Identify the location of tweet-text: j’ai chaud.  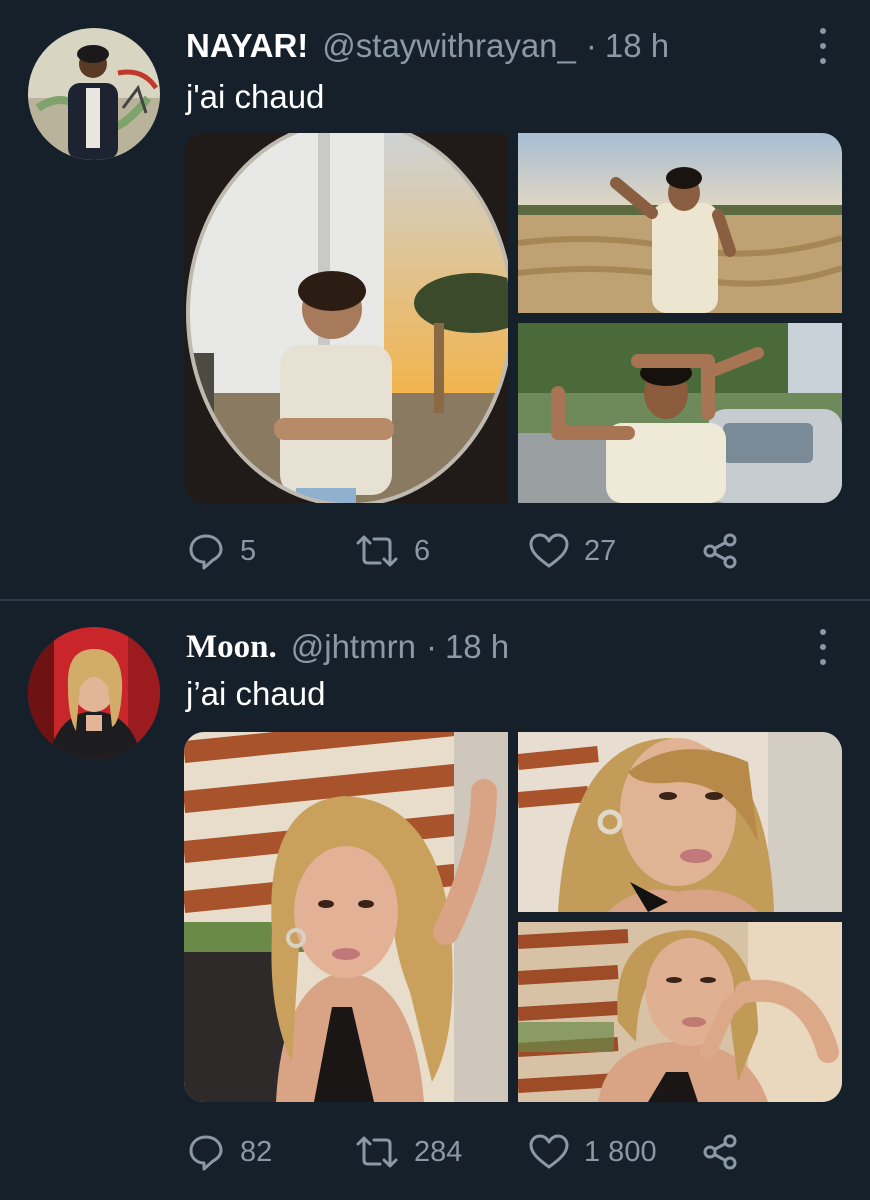
(256, 693).